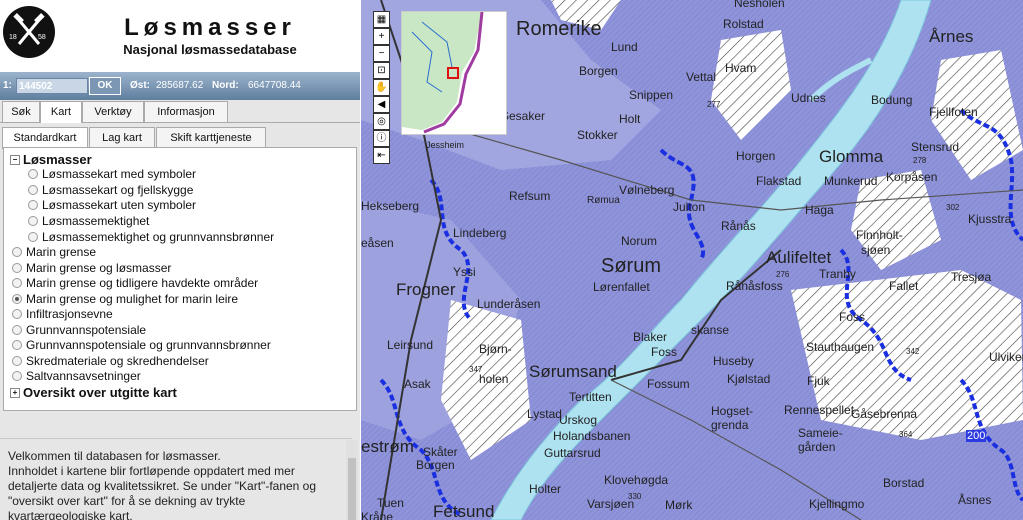  I want to click on tree-item: Grunnvannspotensiale, so click(79, 330).